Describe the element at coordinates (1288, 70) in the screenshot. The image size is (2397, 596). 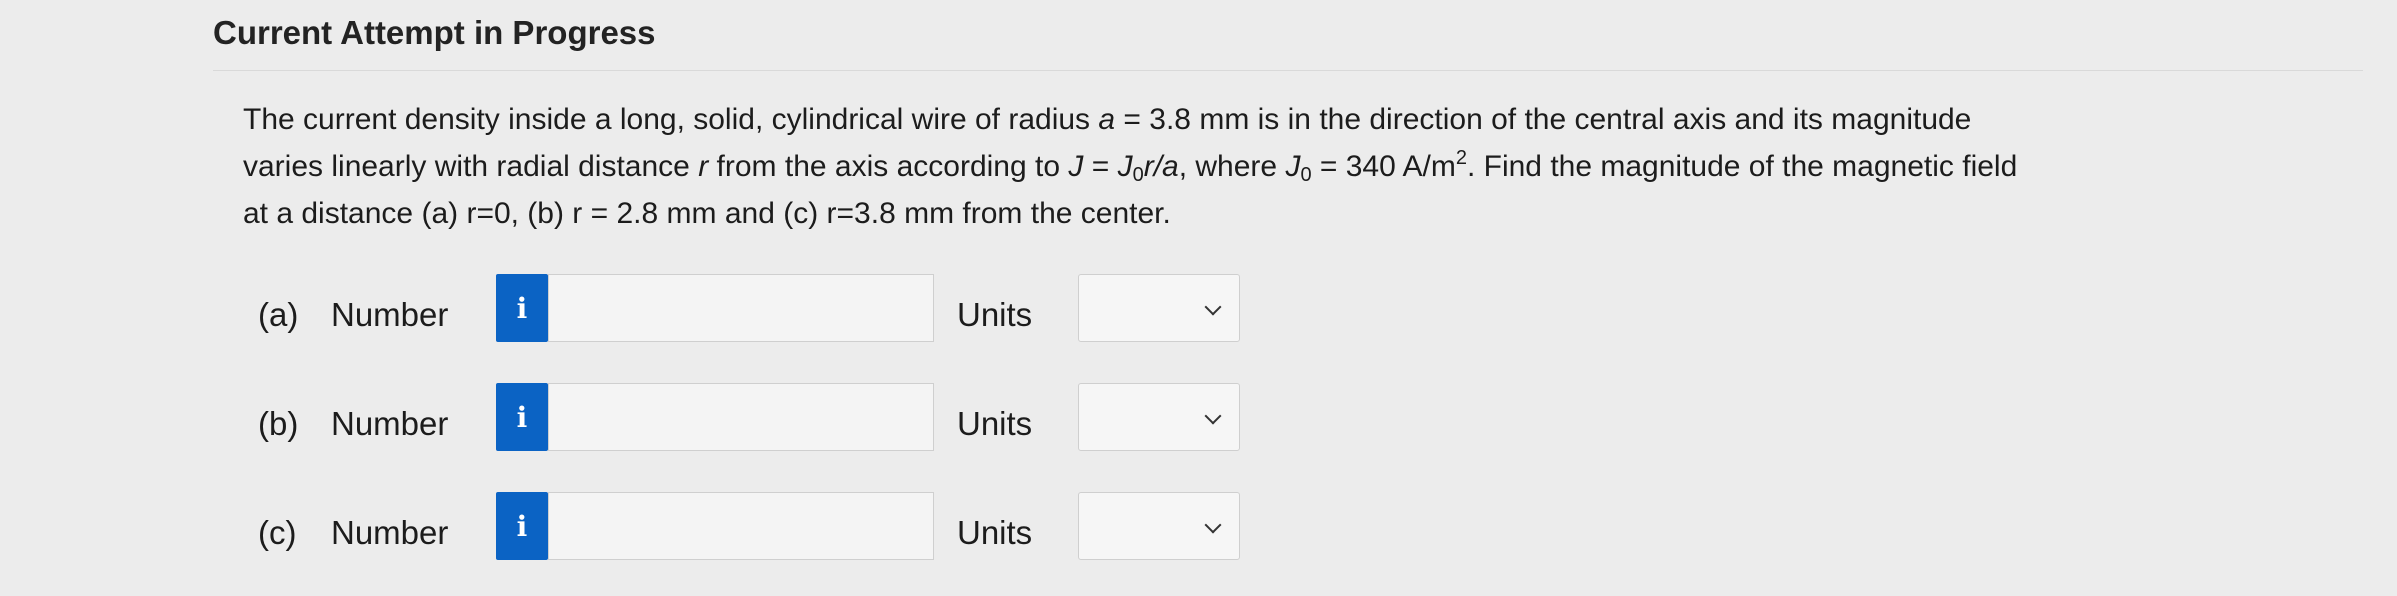
I see `title-divider` at that location.